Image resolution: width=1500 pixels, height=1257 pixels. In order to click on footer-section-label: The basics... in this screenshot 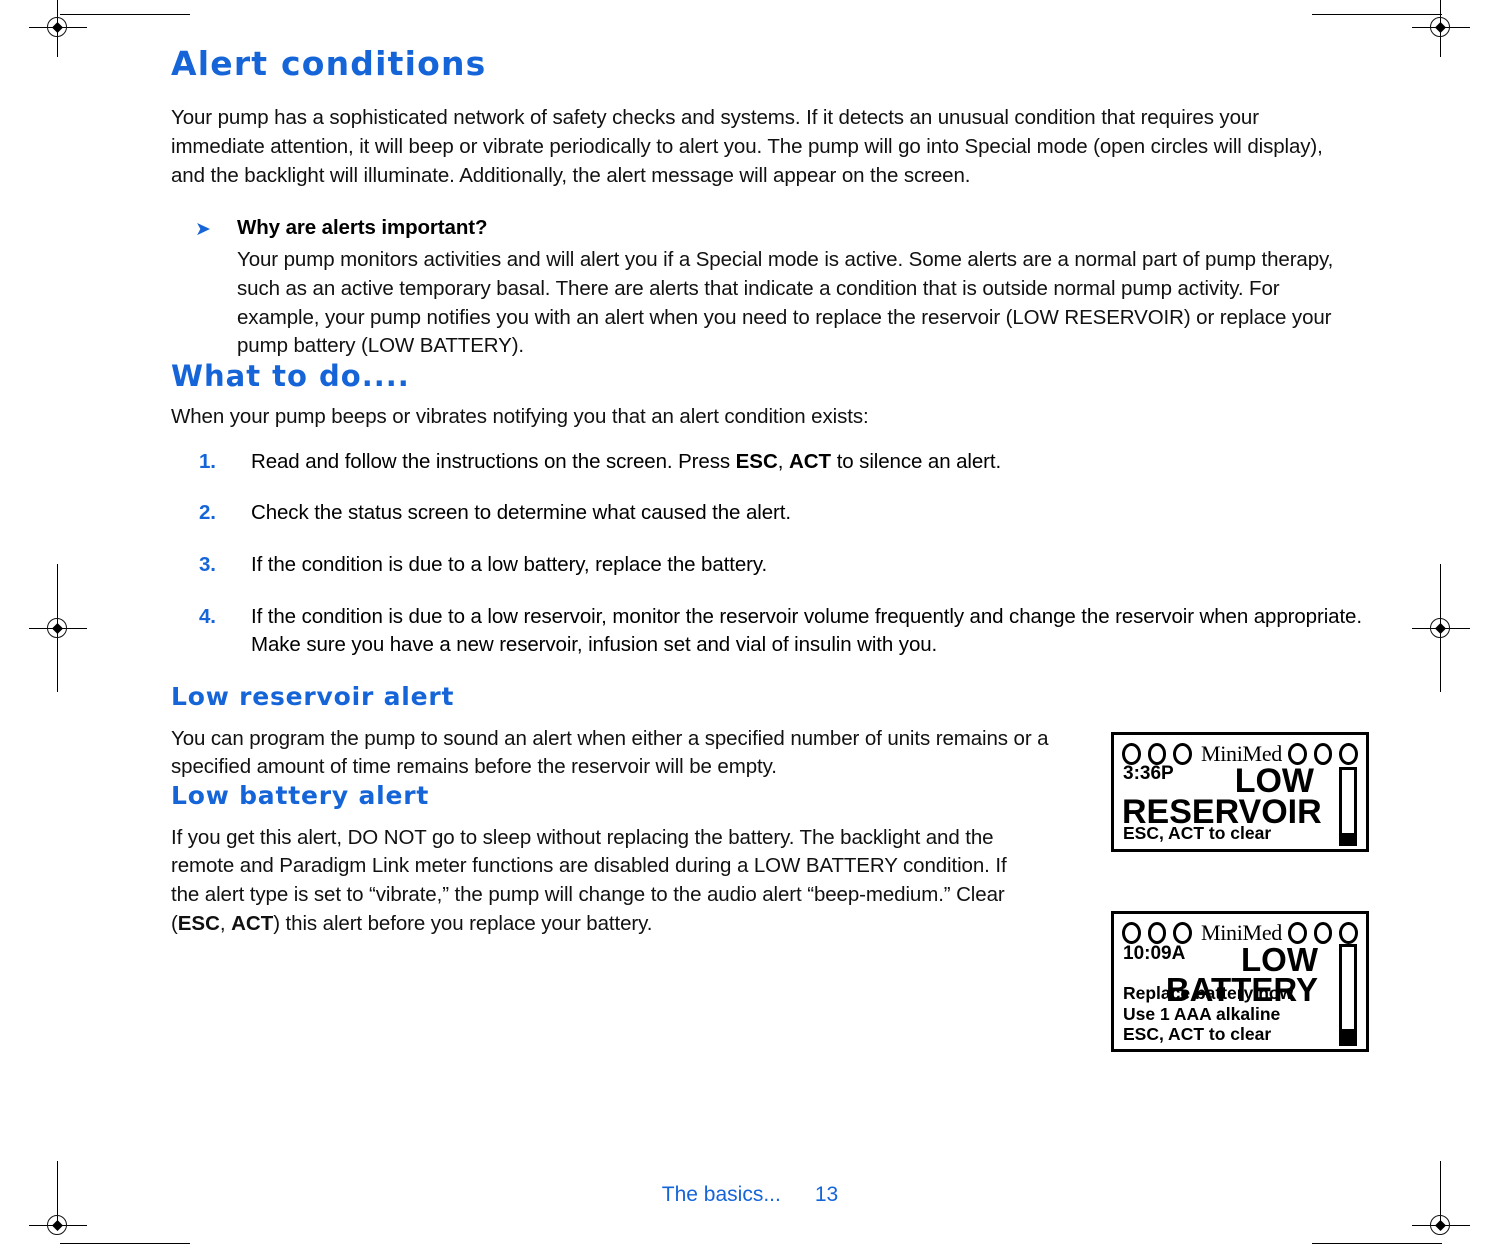, I will do `click(721, 1194)`.